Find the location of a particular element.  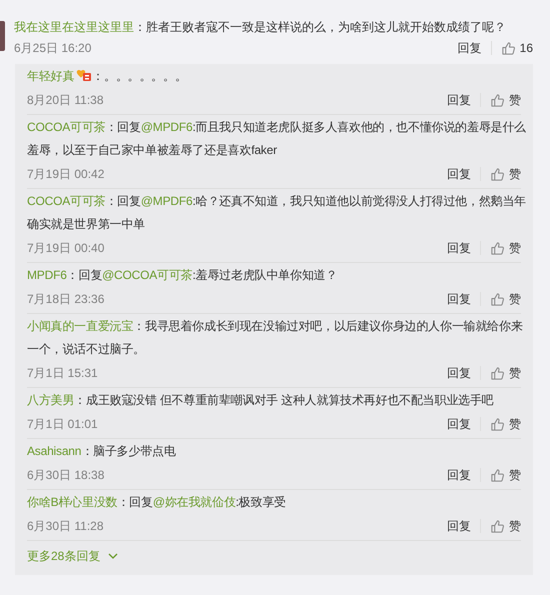

timestamp: 7月1日 01:01 is located at coordinates (62, 424).